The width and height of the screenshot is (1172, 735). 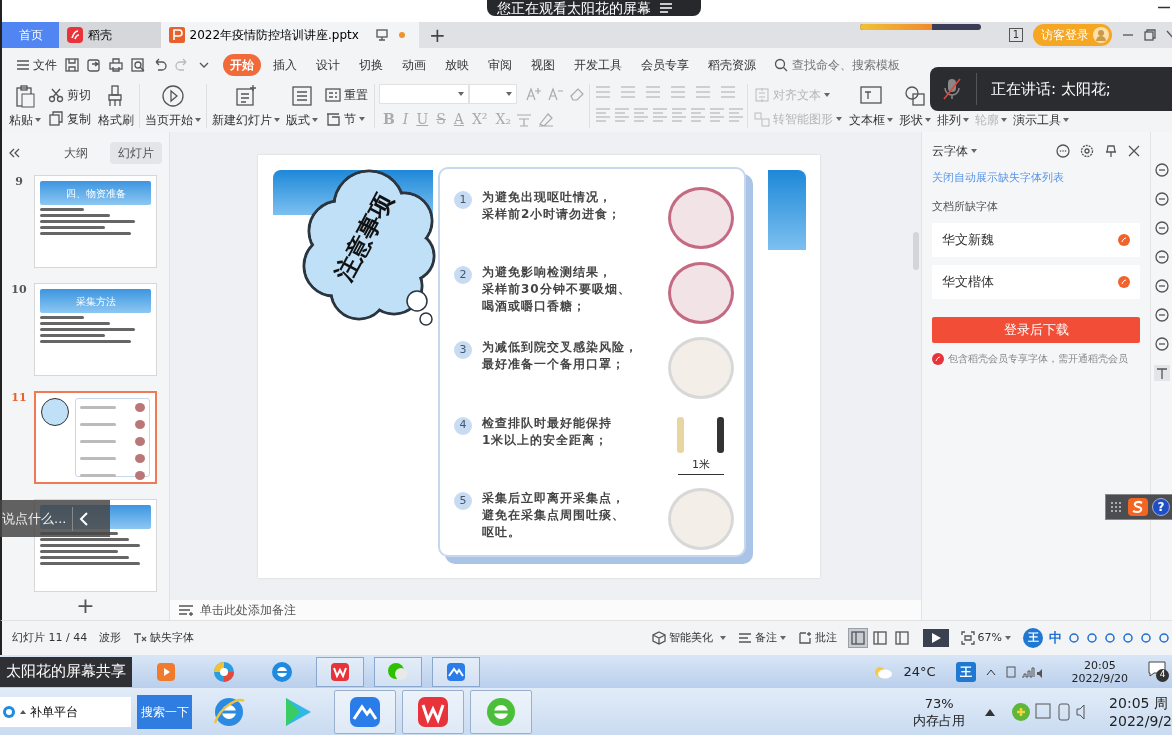 What do you see at coordinates (1036, 330) in the screenshot?
I see `login-download-button: 登录后下载` at bounding box center [1036, 330].